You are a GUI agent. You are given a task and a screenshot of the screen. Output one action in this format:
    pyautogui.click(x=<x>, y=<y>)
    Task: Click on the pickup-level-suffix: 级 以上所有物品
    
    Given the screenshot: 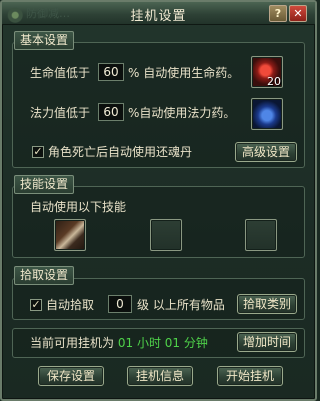 What is the action you would take?
    pyautogui.click(x=181, y=305)
    